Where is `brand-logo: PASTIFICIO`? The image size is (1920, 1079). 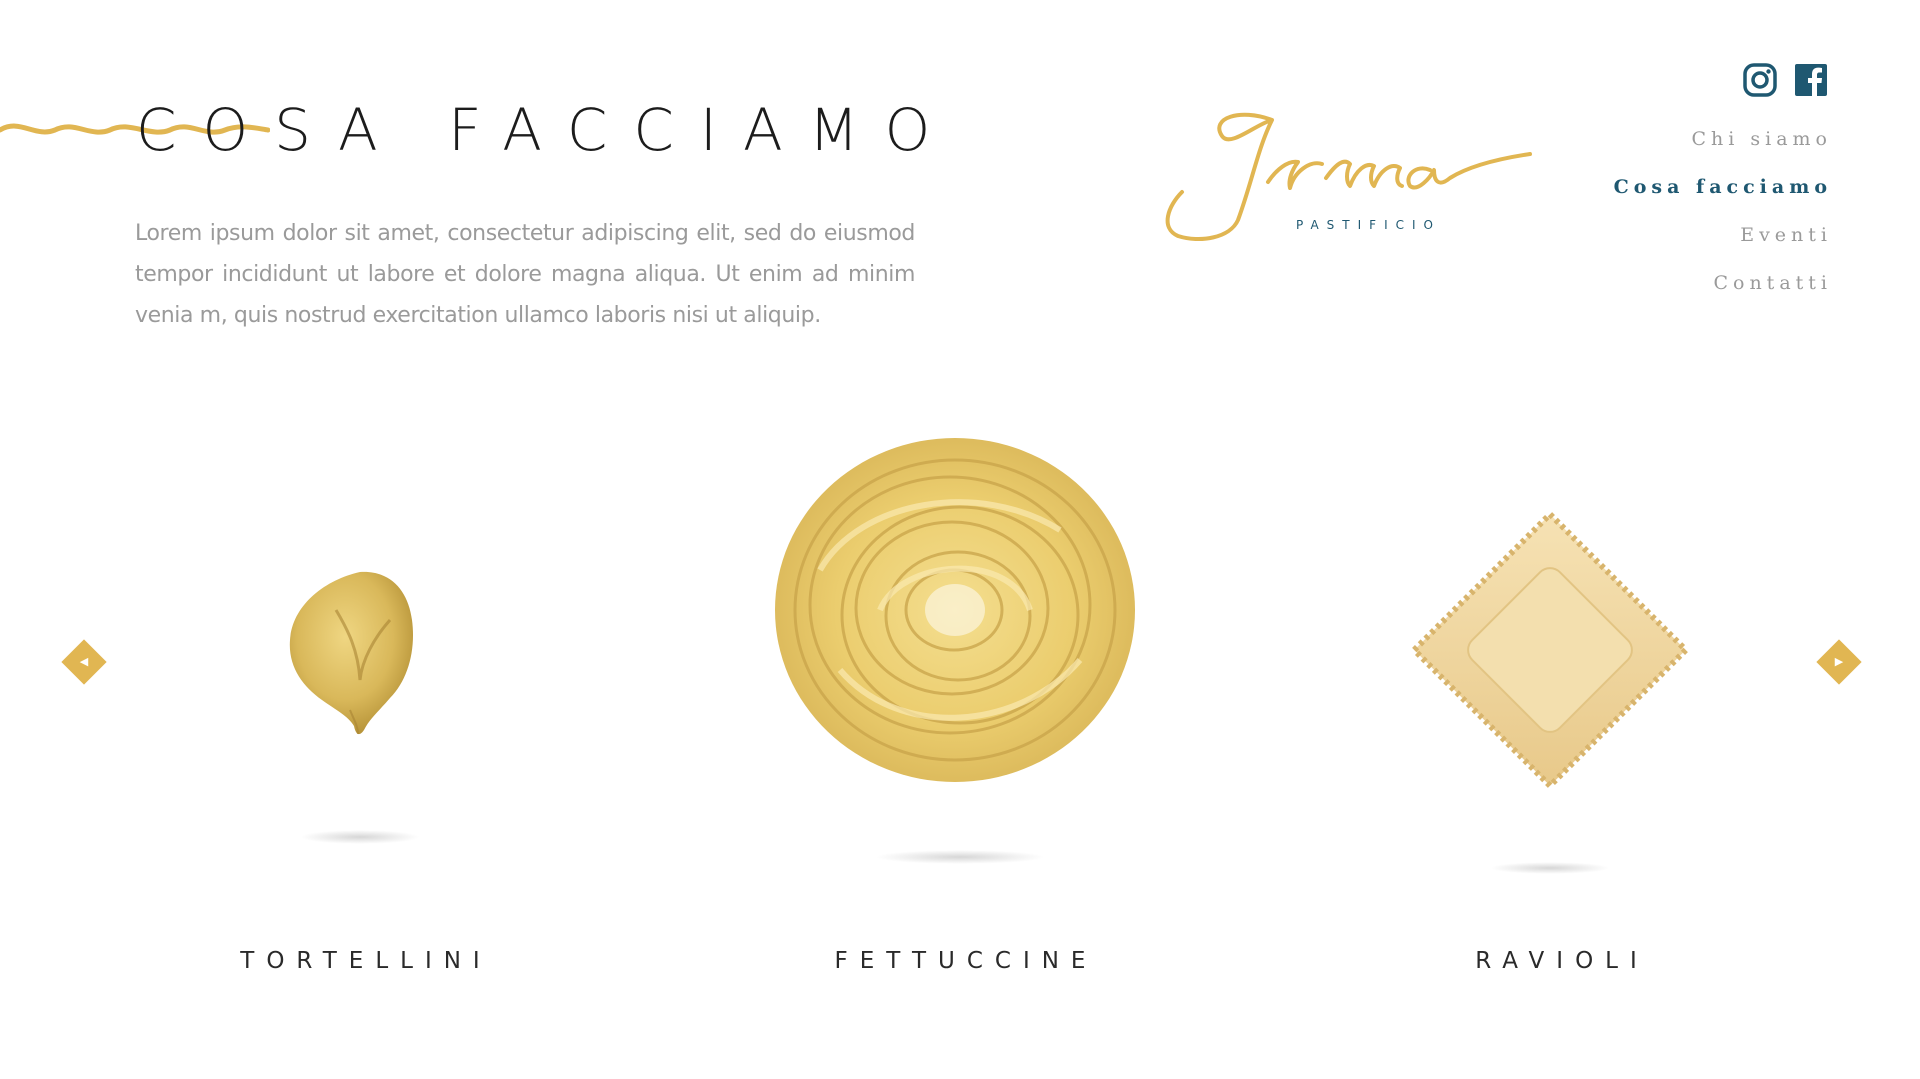 brand-logo: PASTIFICIO is located at coordinates (1350, 178).